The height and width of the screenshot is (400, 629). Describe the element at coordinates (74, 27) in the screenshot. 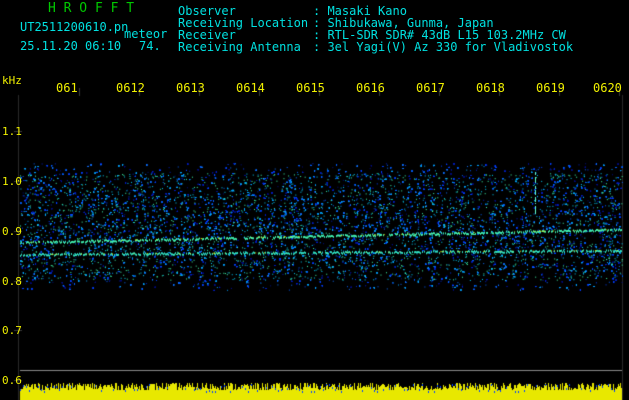

I see `file-name: UT2511200610.pn` at that location.